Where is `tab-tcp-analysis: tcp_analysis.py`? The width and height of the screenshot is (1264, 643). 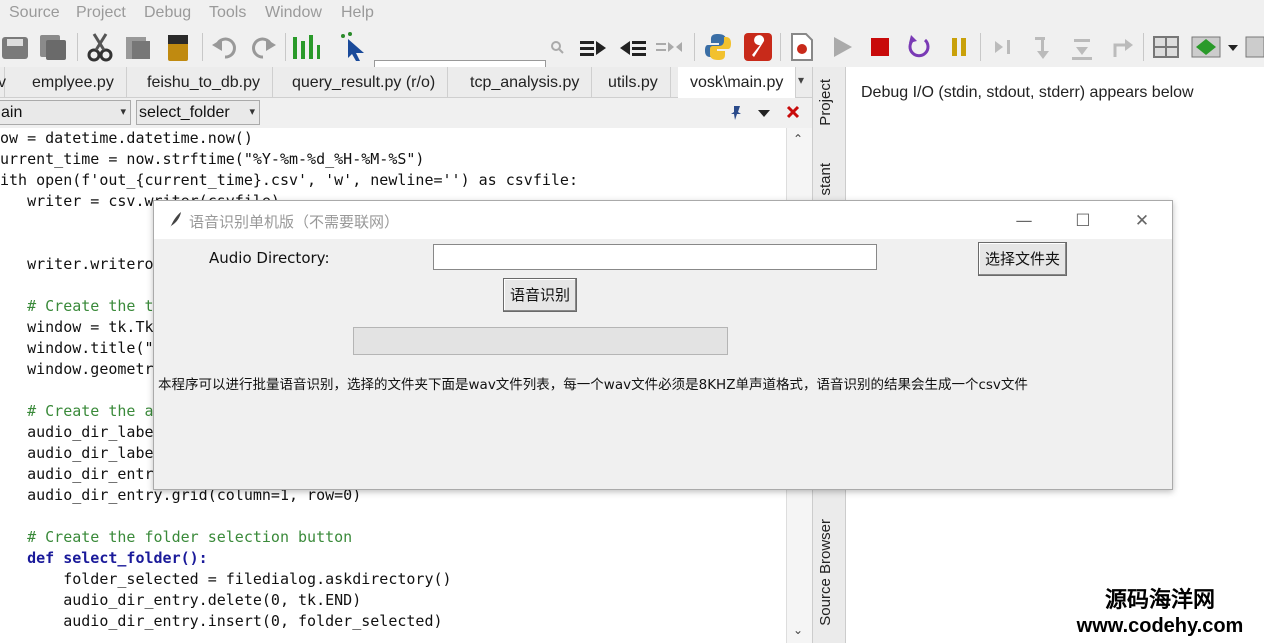
tab-tcp-analysis: tcp_analysis.py is located at coordinates (525, 82).